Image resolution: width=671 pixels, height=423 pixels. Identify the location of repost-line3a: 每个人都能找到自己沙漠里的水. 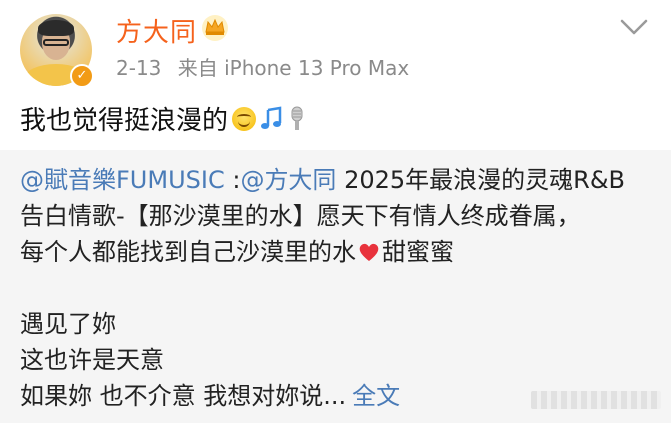
(188, 252).